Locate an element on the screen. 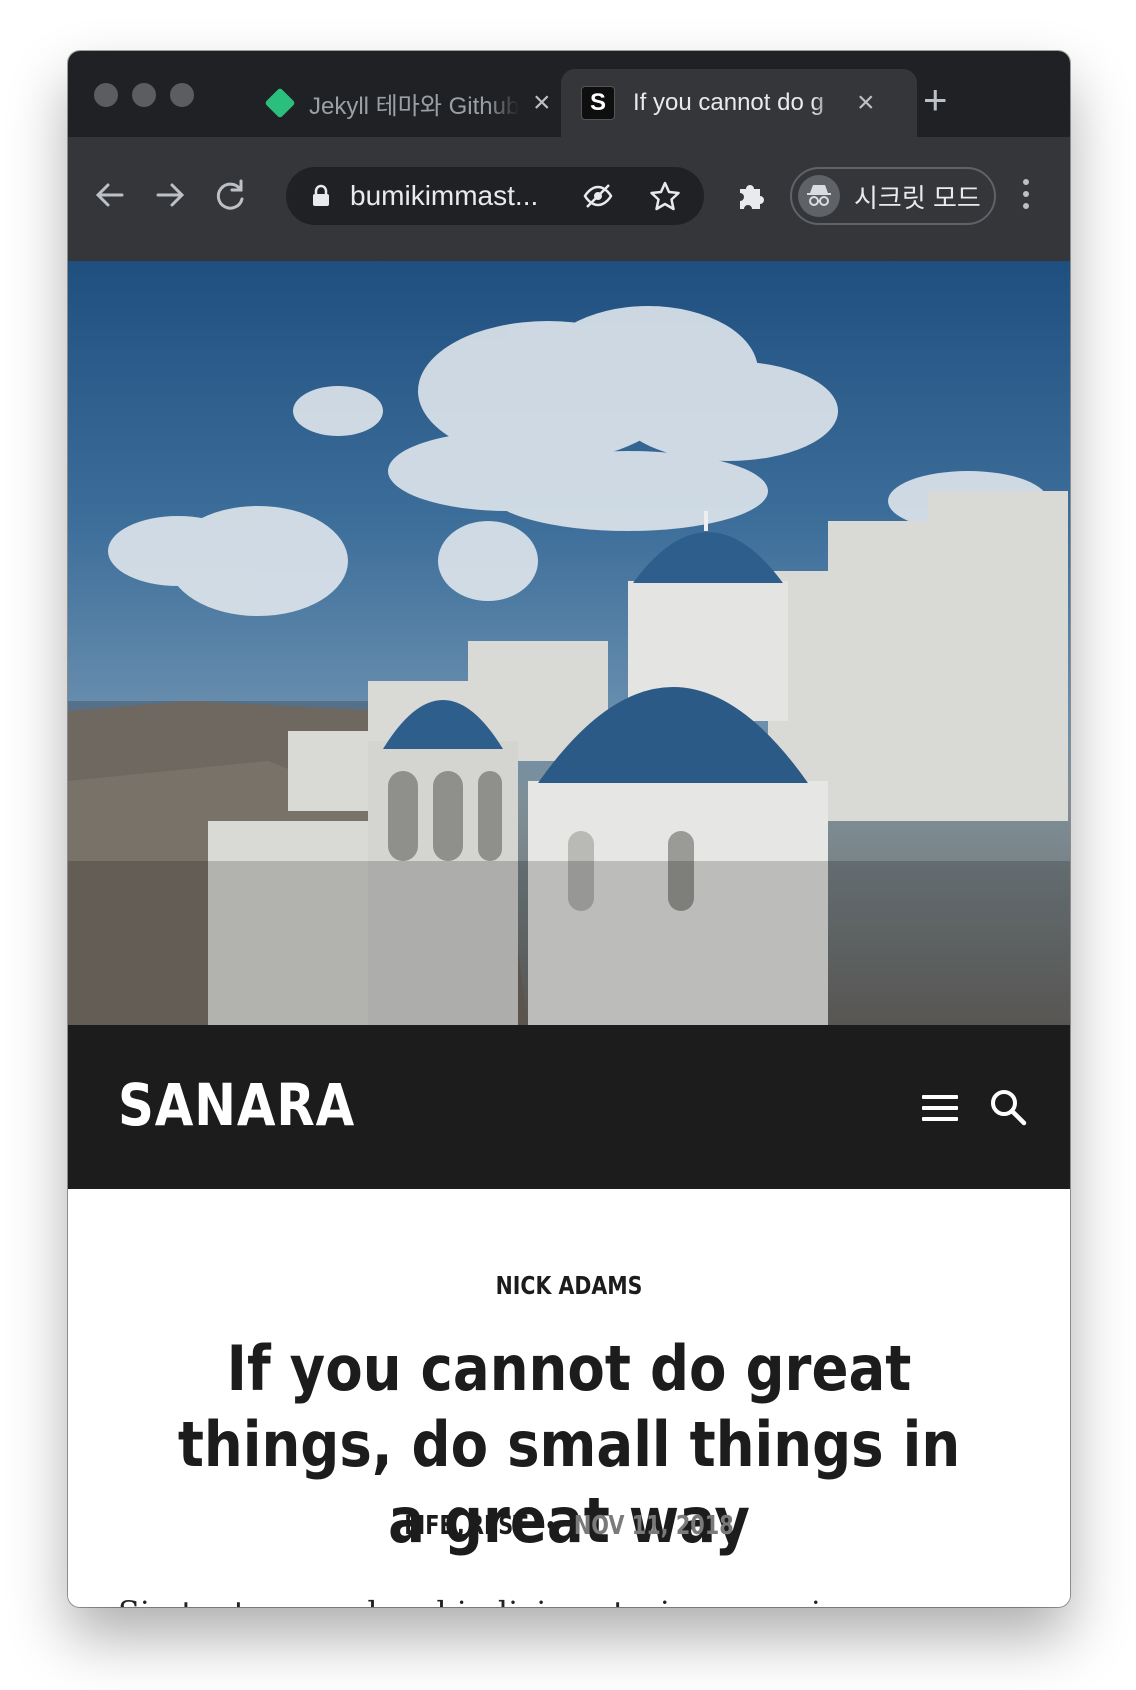 Image resolution: width=1136 pixels, height=1690 pixels. incognito-label: 시크릿 모드 is located at coordinates (917, 197).